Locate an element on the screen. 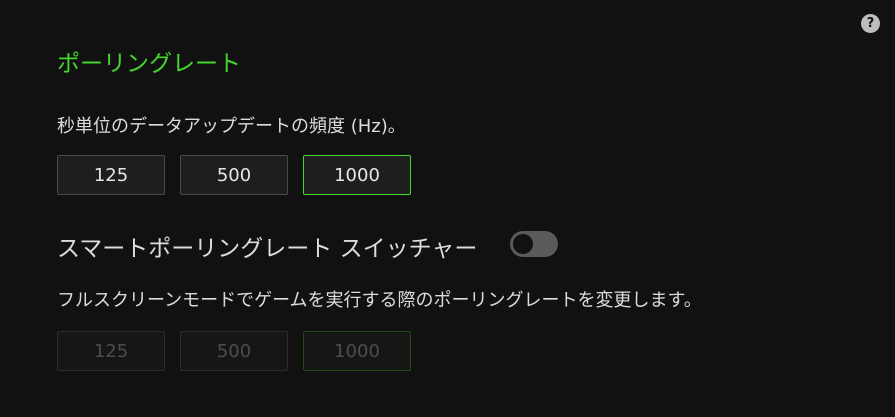 The width and height of the screenshot is (895, 417). smart-rate-1000-button: 1000 is located at coordinates (357, 351).